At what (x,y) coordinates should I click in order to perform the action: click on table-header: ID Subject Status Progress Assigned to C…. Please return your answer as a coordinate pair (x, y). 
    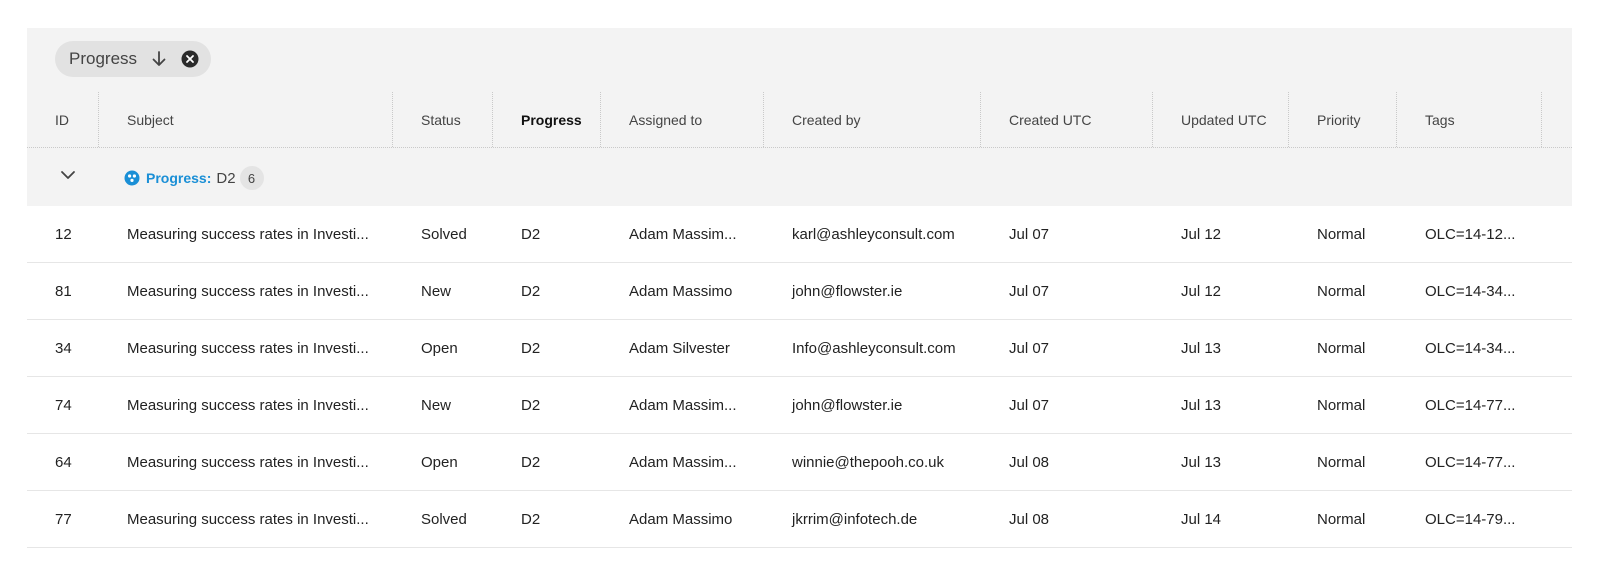
    Looking at the image, I should click on (799, 120).